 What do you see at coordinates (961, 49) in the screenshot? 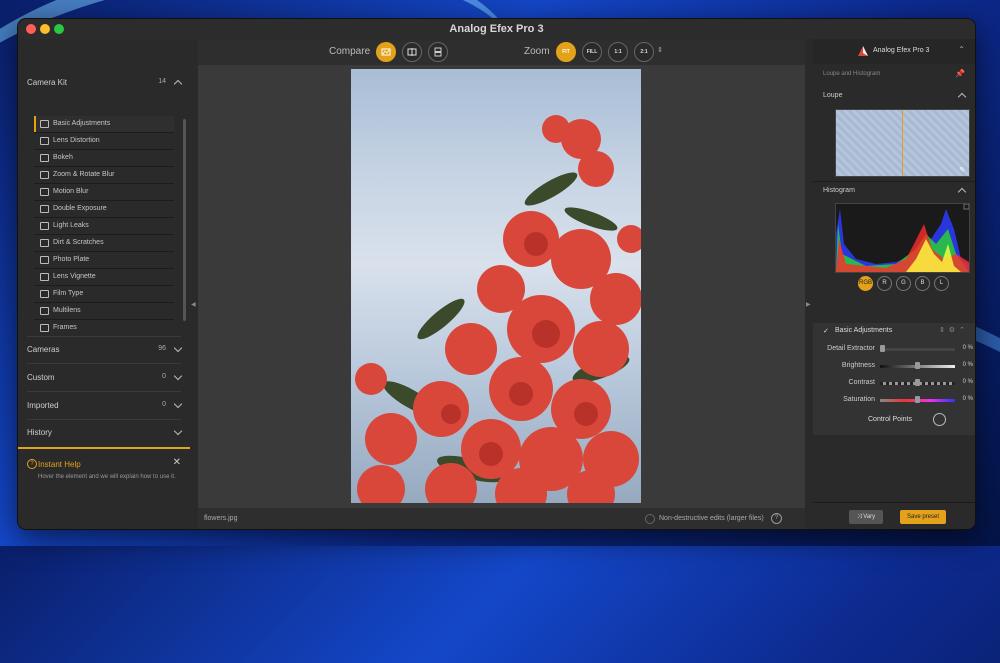
I see `collapse-all-icon: ⌃` at bounding box center [961, 49].